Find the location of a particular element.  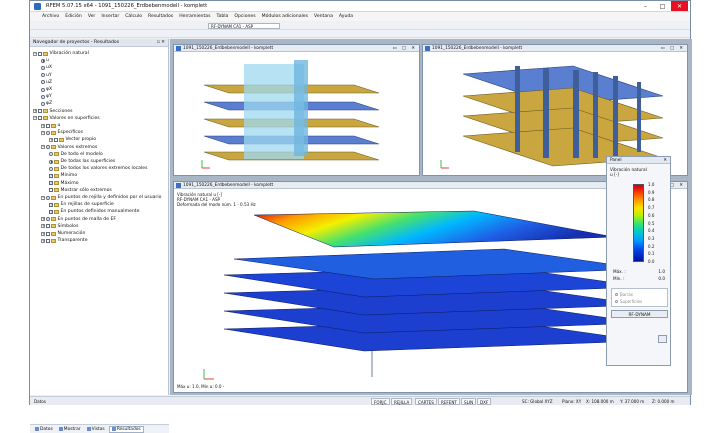

menu-opciones: Opciones is located at coordinates (244, 16).